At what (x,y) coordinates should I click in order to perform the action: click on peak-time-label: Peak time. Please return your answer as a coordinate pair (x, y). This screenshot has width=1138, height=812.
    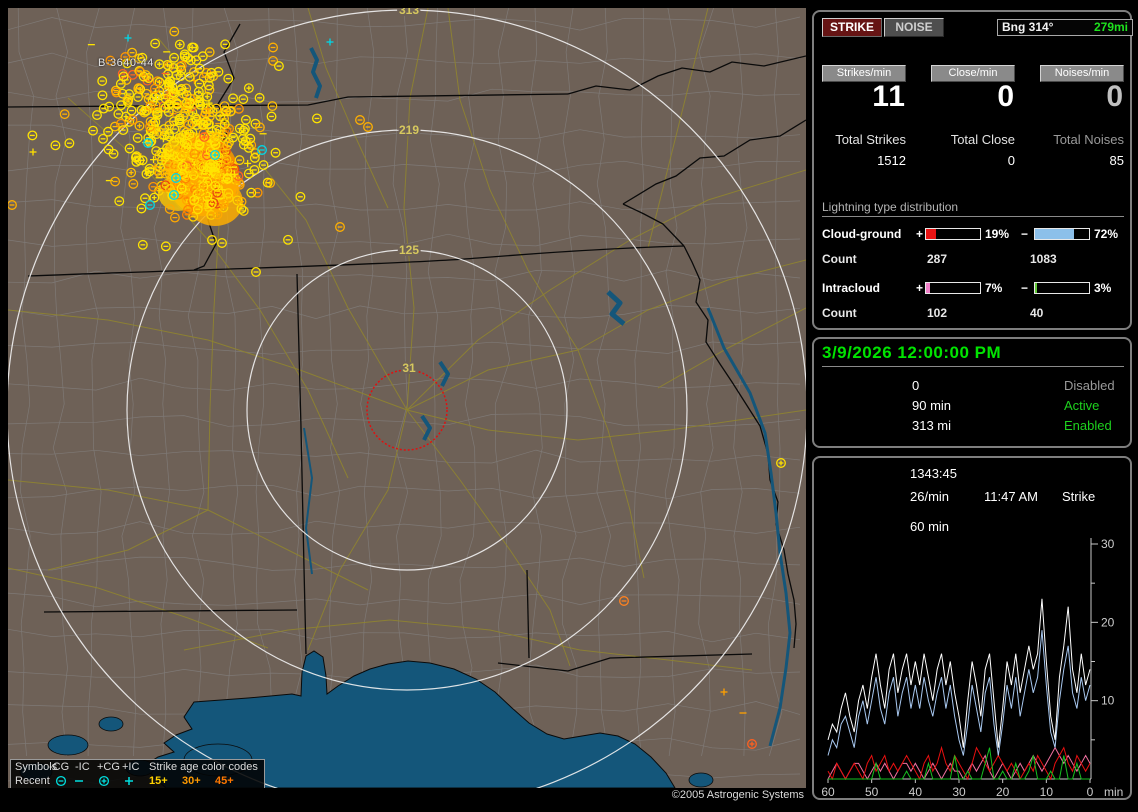
    Looking at the image, I should click on (1013, 473).